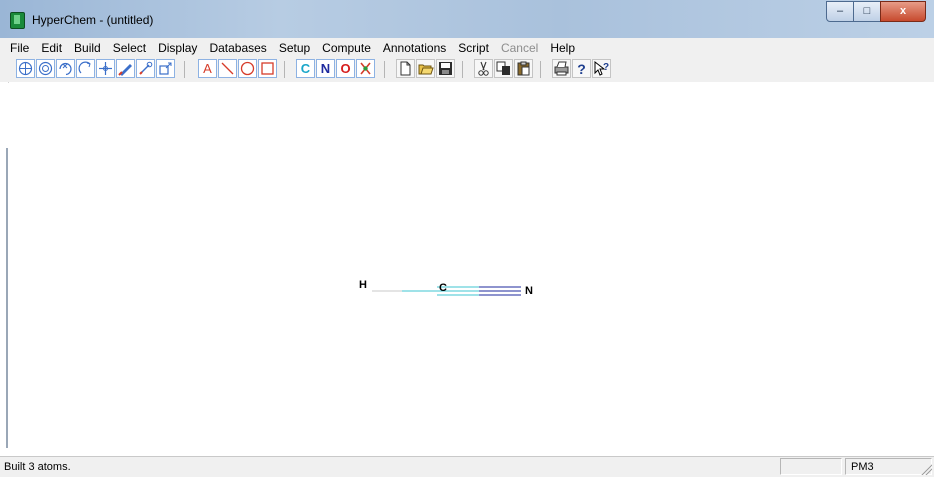 The height and width of the screenshot is (477, 934). What do you see at coordinates (177, 48) in the screenshot?
I see `menu-display: Display` at bounding box center [177, 48].